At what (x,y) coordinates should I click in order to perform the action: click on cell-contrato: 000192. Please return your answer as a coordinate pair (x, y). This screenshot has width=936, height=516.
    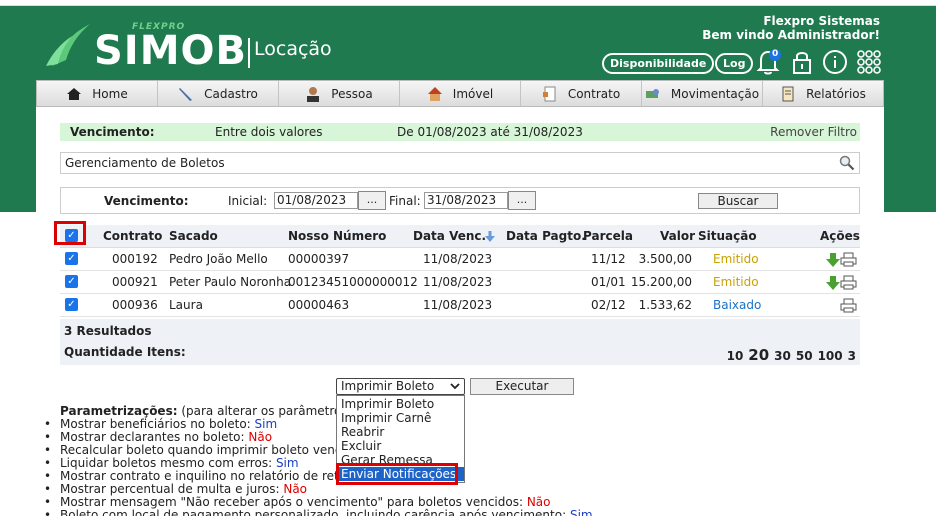
    Looking at the image, I should click on (135, 259).